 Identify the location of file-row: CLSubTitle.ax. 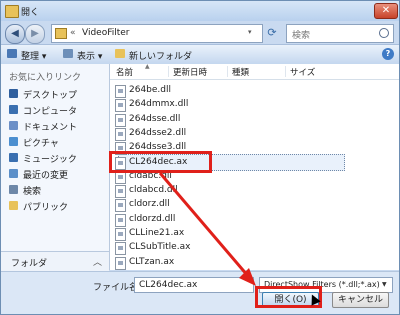
(200, 248).